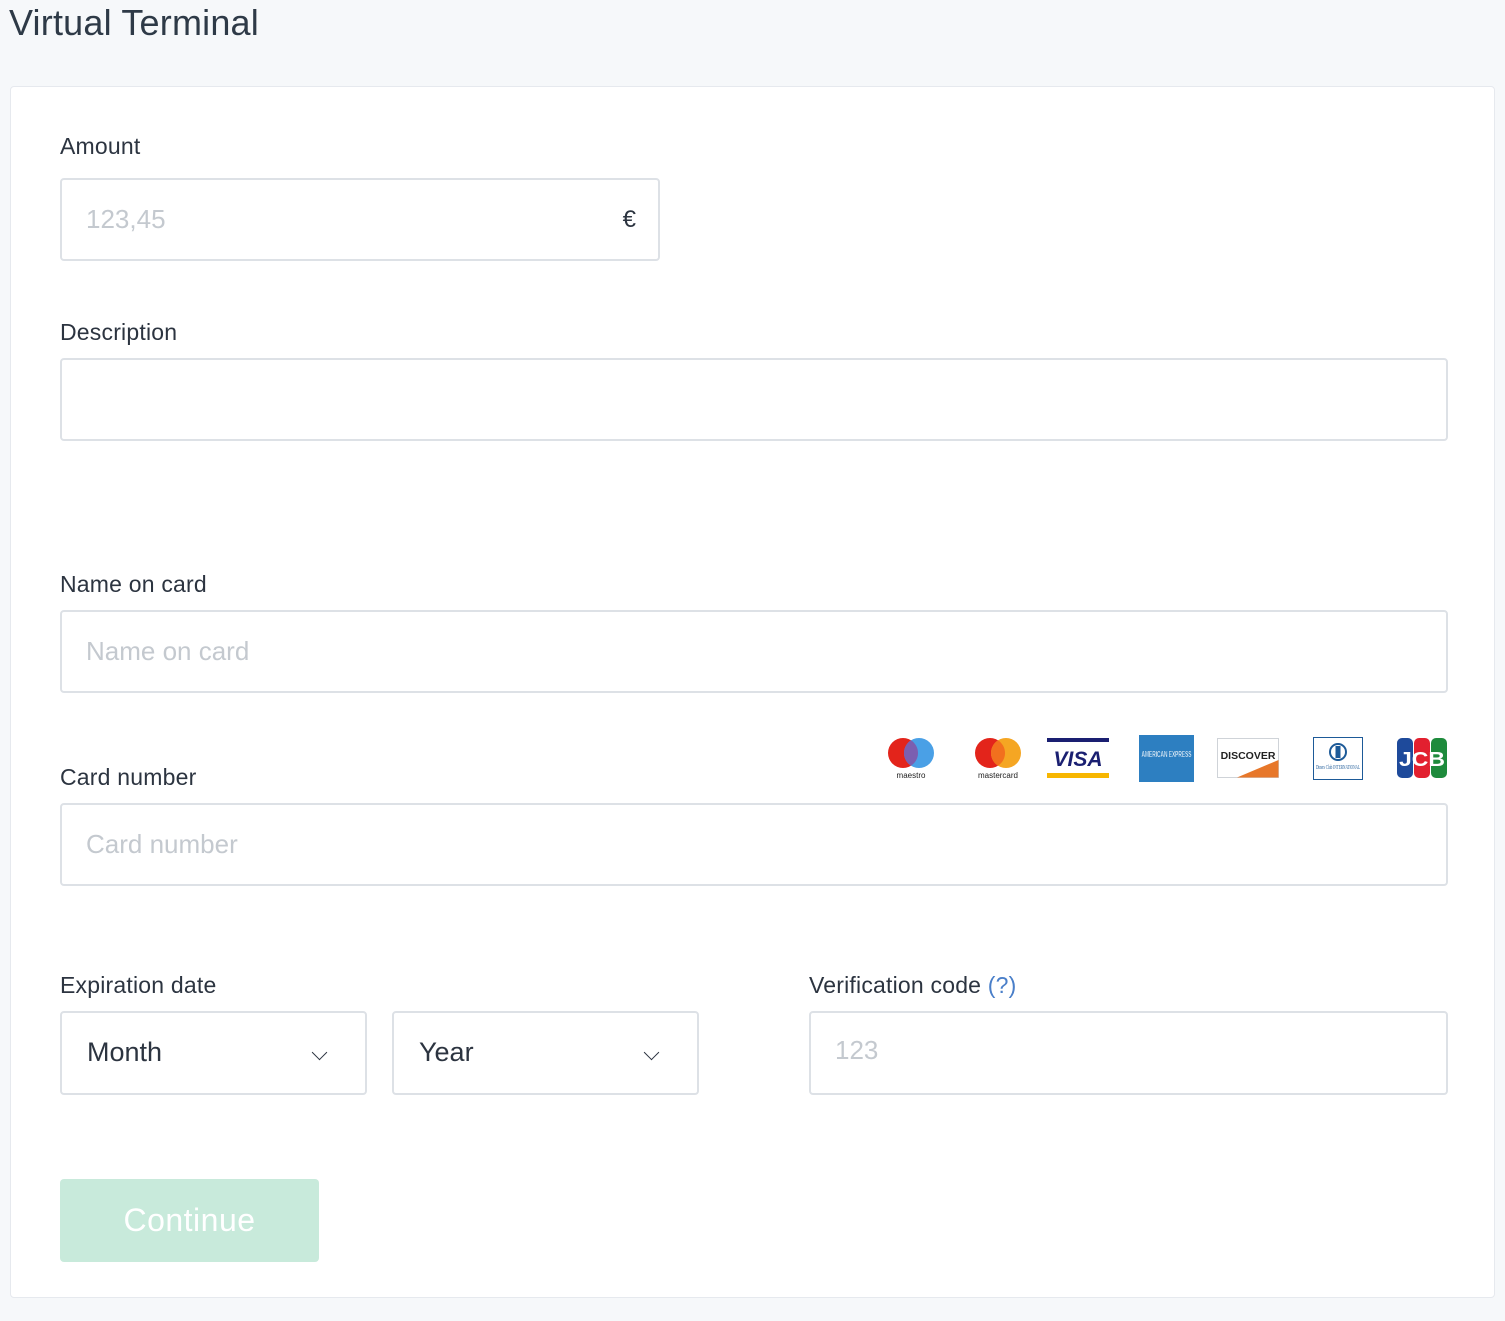  I want to click on mastercard-logo: mastercard, so click(998, 759).